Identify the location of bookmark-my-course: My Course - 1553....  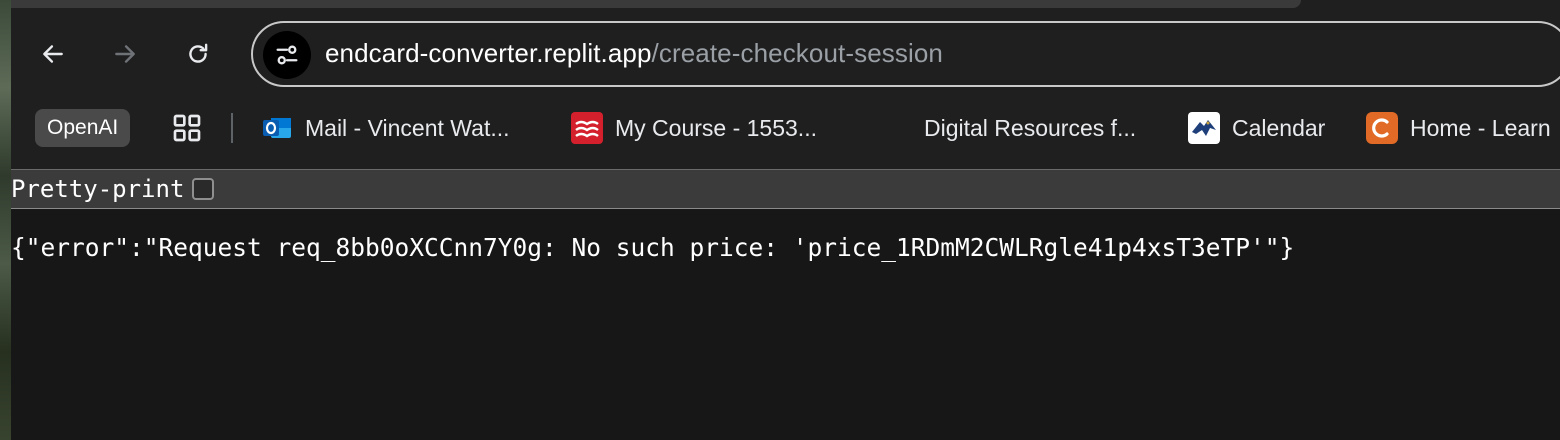
(694, 128).